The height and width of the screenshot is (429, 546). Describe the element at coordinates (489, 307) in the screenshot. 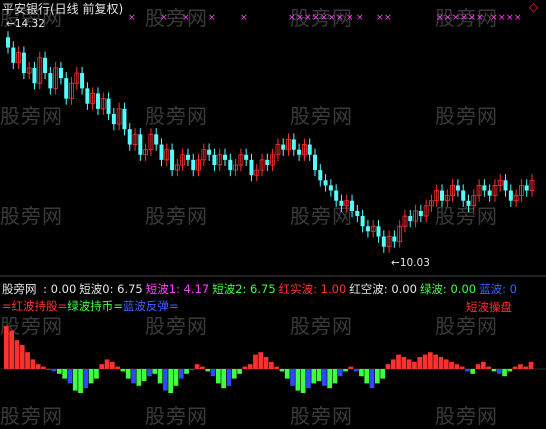

I see `short-wave-label: 短波操盘` at that location.